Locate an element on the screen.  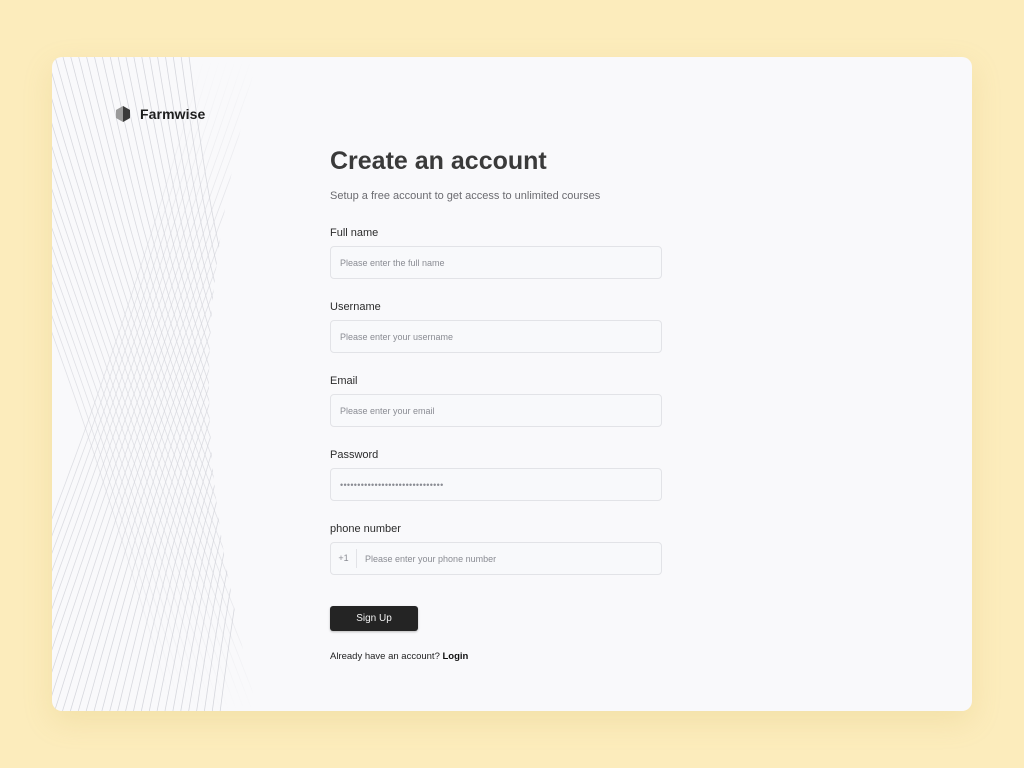
email-field-group: Email is located at coordinates (496, 400).